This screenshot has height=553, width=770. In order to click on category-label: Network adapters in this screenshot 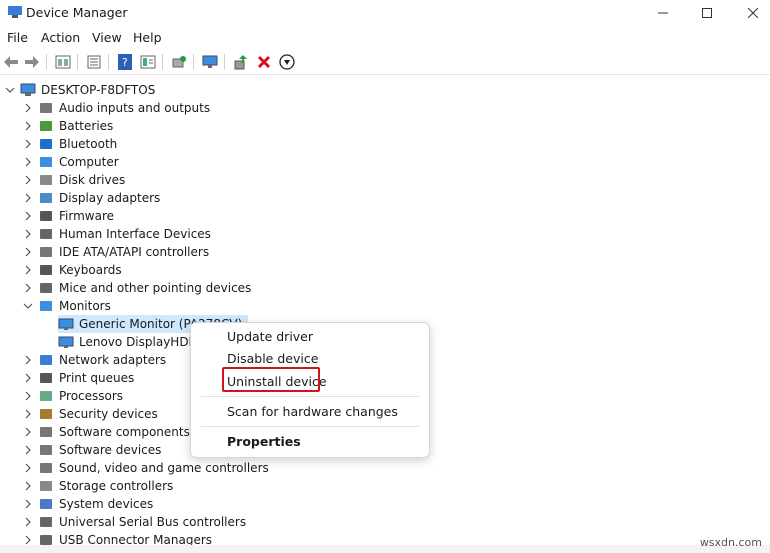, I will do `click(113, 360)`.